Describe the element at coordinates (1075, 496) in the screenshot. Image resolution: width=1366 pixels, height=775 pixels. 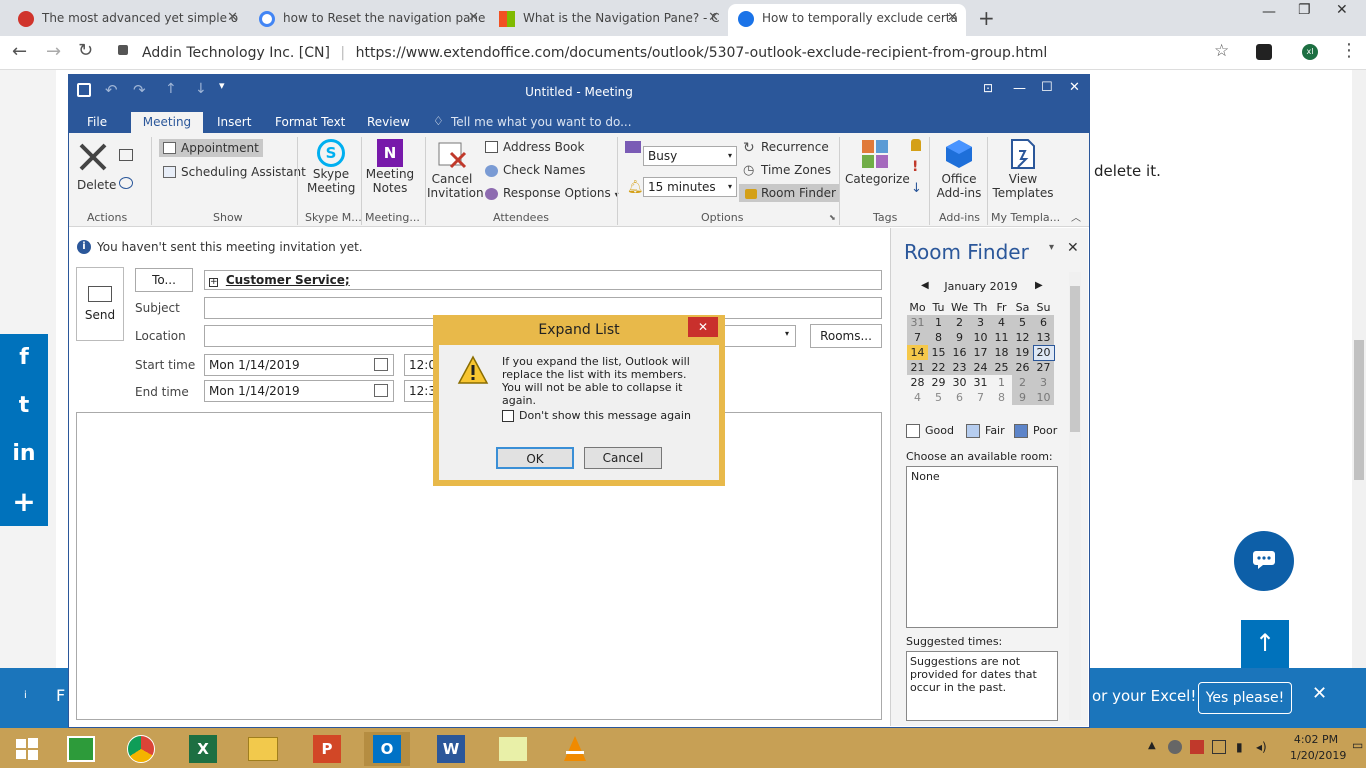
I see `pane-scrollbar` at that location.